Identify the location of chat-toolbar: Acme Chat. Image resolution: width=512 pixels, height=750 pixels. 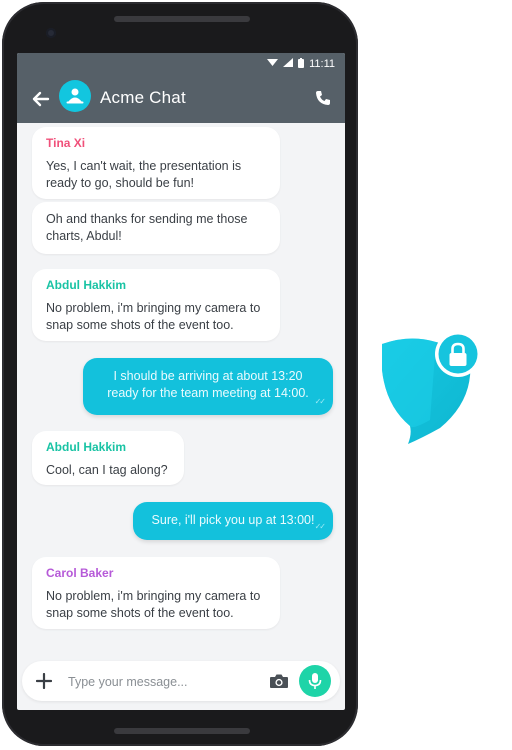
(181, 99).